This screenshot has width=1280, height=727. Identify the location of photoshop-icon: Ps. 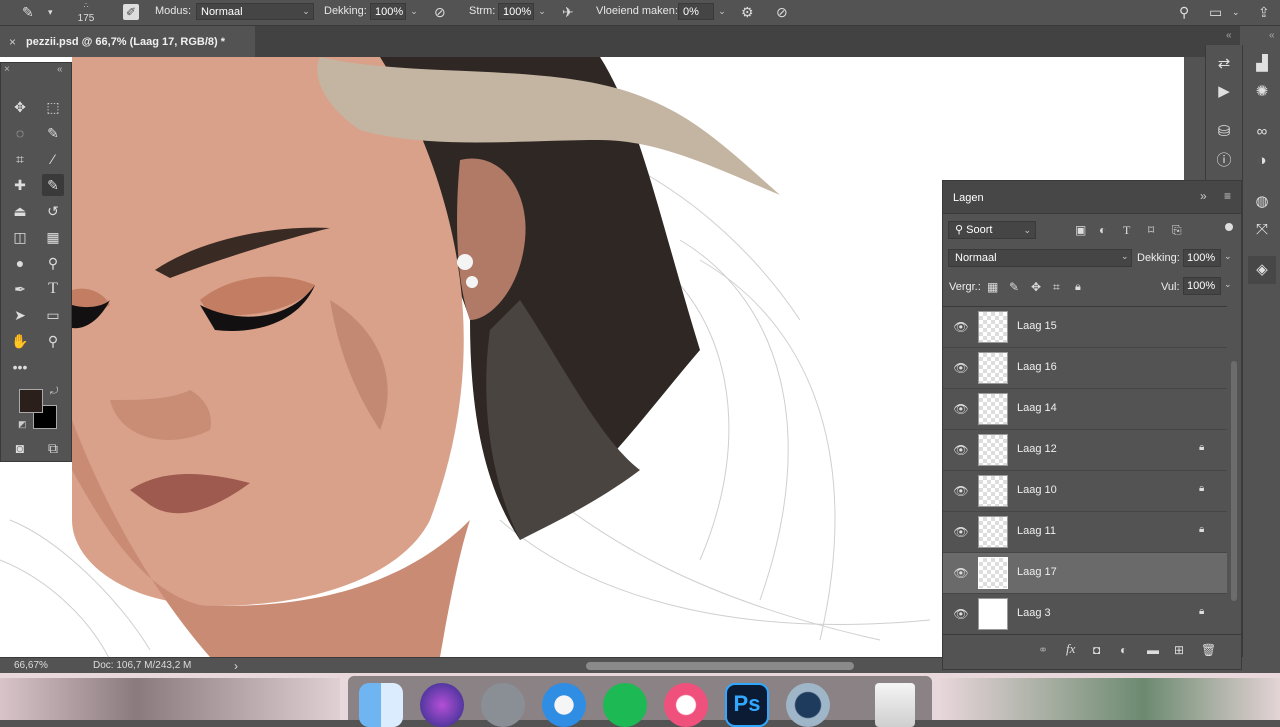
(747, 705).